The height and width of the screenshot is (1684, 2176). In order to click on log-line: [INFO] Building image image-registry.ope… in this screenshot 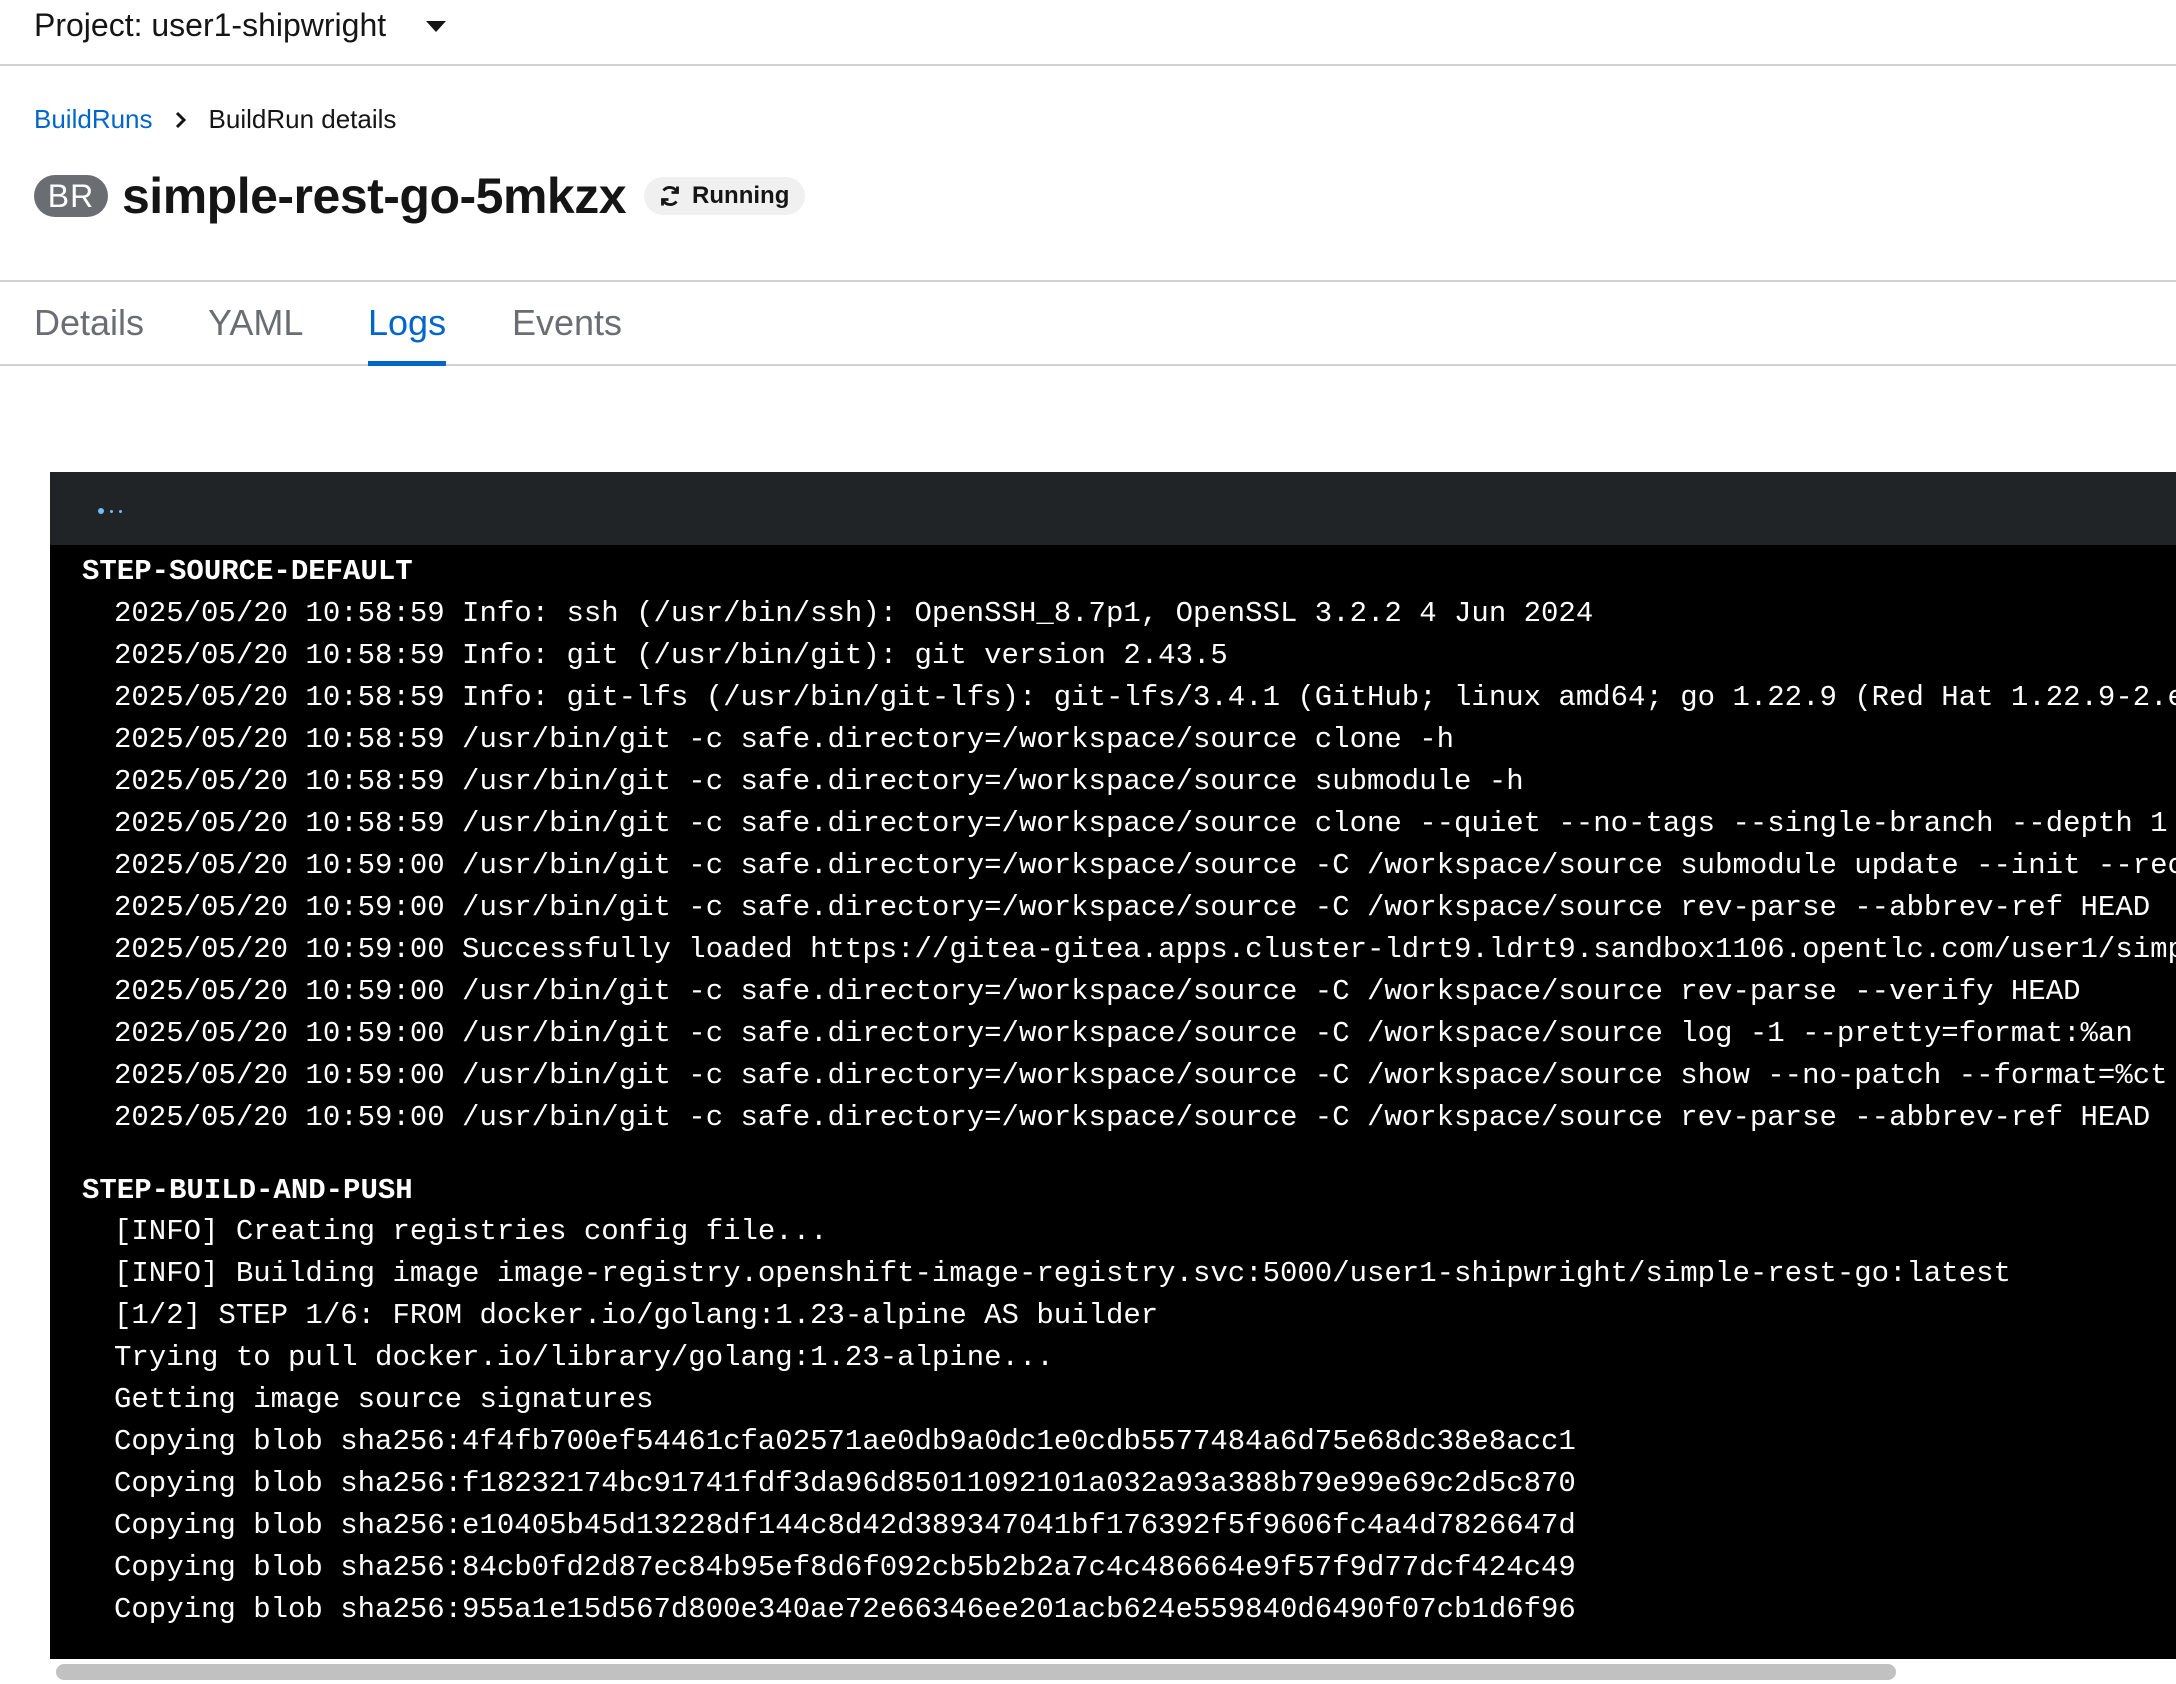, I will do `click(1062, 1273)`.